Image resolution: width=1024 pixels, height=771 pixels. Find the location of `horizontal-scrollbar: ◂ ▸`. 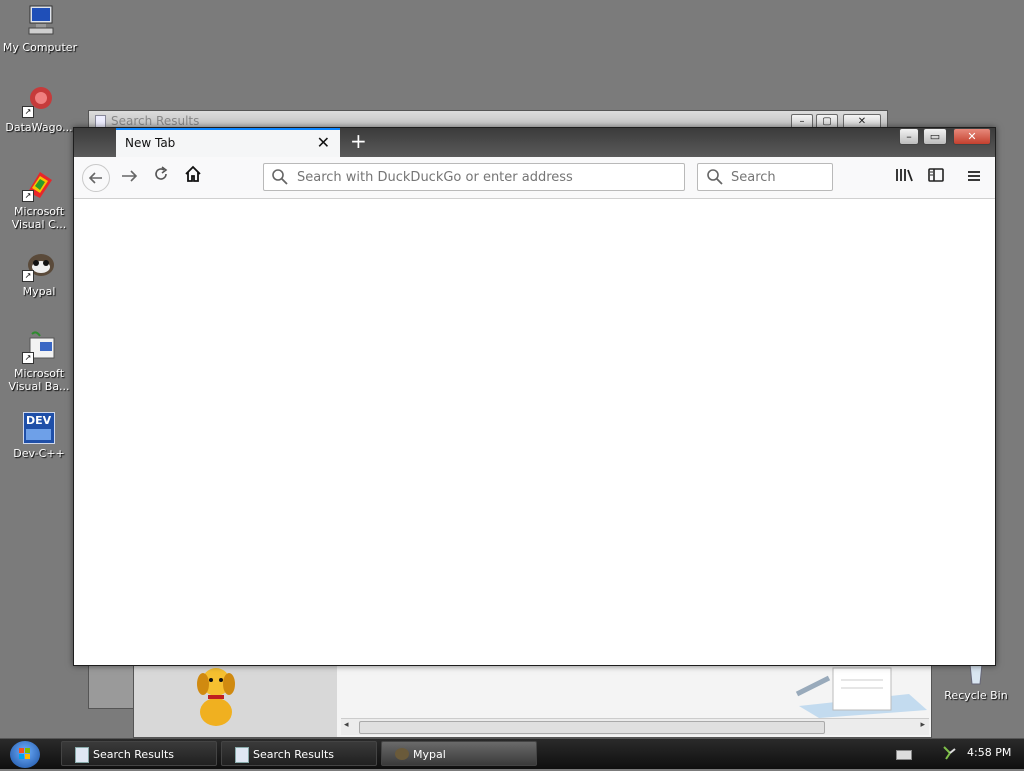

horizontal-scrollbar: ◂ ▸ is located at coordinates (635, 726).